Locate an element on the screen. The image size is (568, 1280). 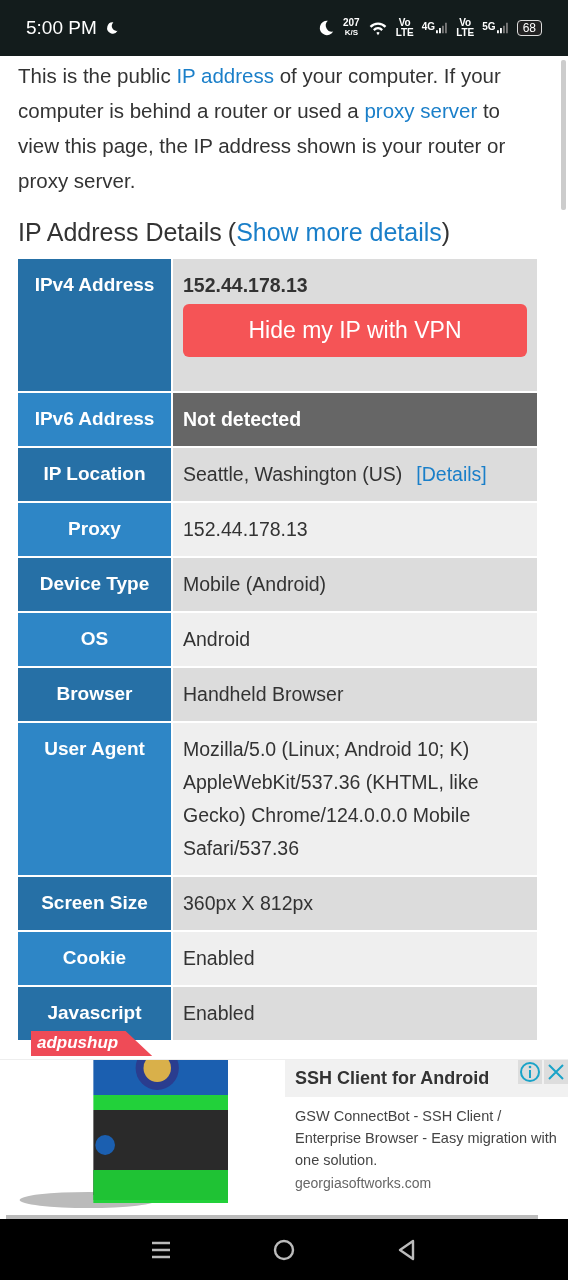
ad-domain: georgiasoftworks.com is located at coordinates (364, 1183).